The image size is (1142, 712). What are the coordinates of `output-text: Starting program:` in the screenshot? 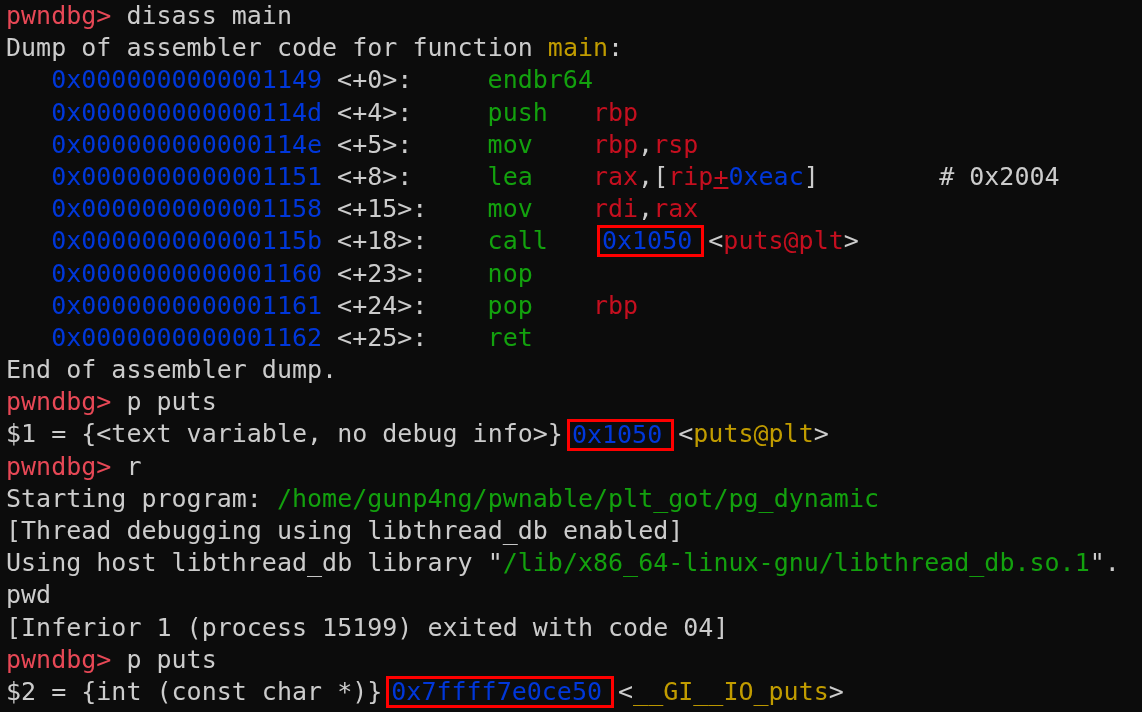 It's located at (134, 498).